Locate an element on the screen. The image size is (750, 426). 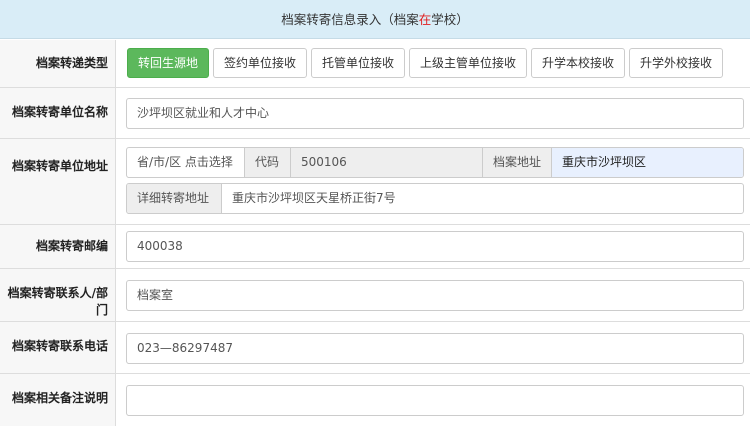
form-header: 档案转寄信息录入（档案在学校） is located at coordinates (375, 19).